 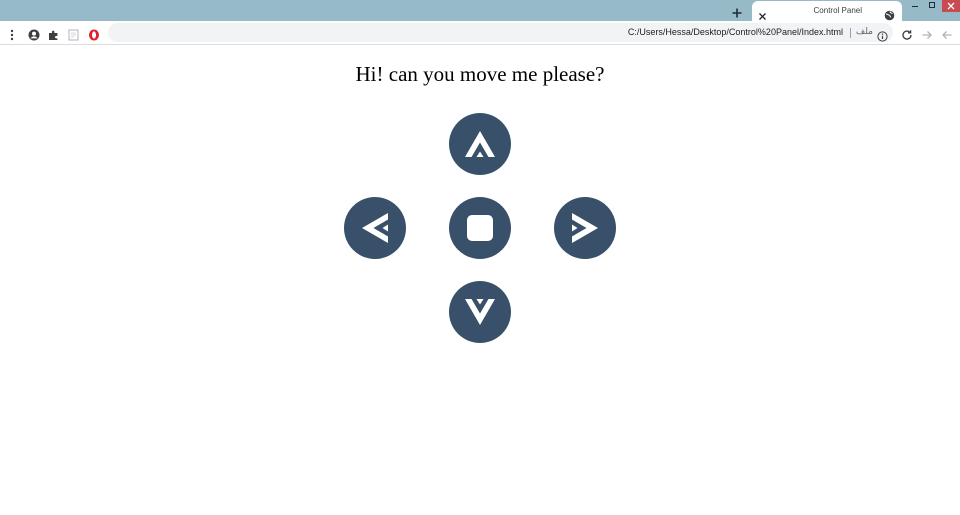 I want to click on profile-icon, so click(x=34, y=35).